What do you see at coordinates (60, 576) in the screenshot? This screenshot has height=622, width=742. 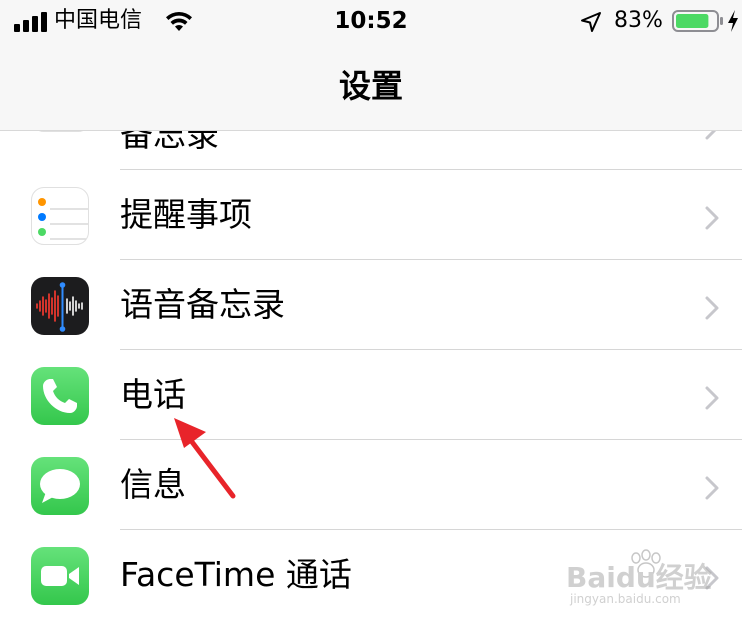 I see `facetime-icon` at bounding box center [60, 576].